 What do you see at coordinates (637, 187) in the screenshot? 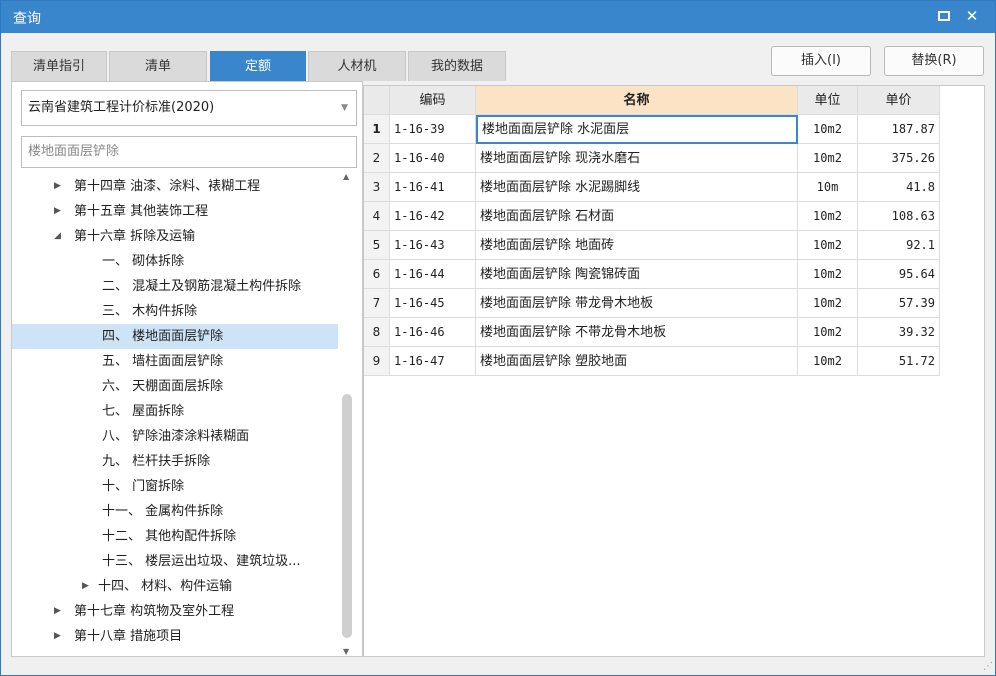
I see `name-cell: 楼地面面层铲除 水泥踢脚线` at bounding box center [637, 187].